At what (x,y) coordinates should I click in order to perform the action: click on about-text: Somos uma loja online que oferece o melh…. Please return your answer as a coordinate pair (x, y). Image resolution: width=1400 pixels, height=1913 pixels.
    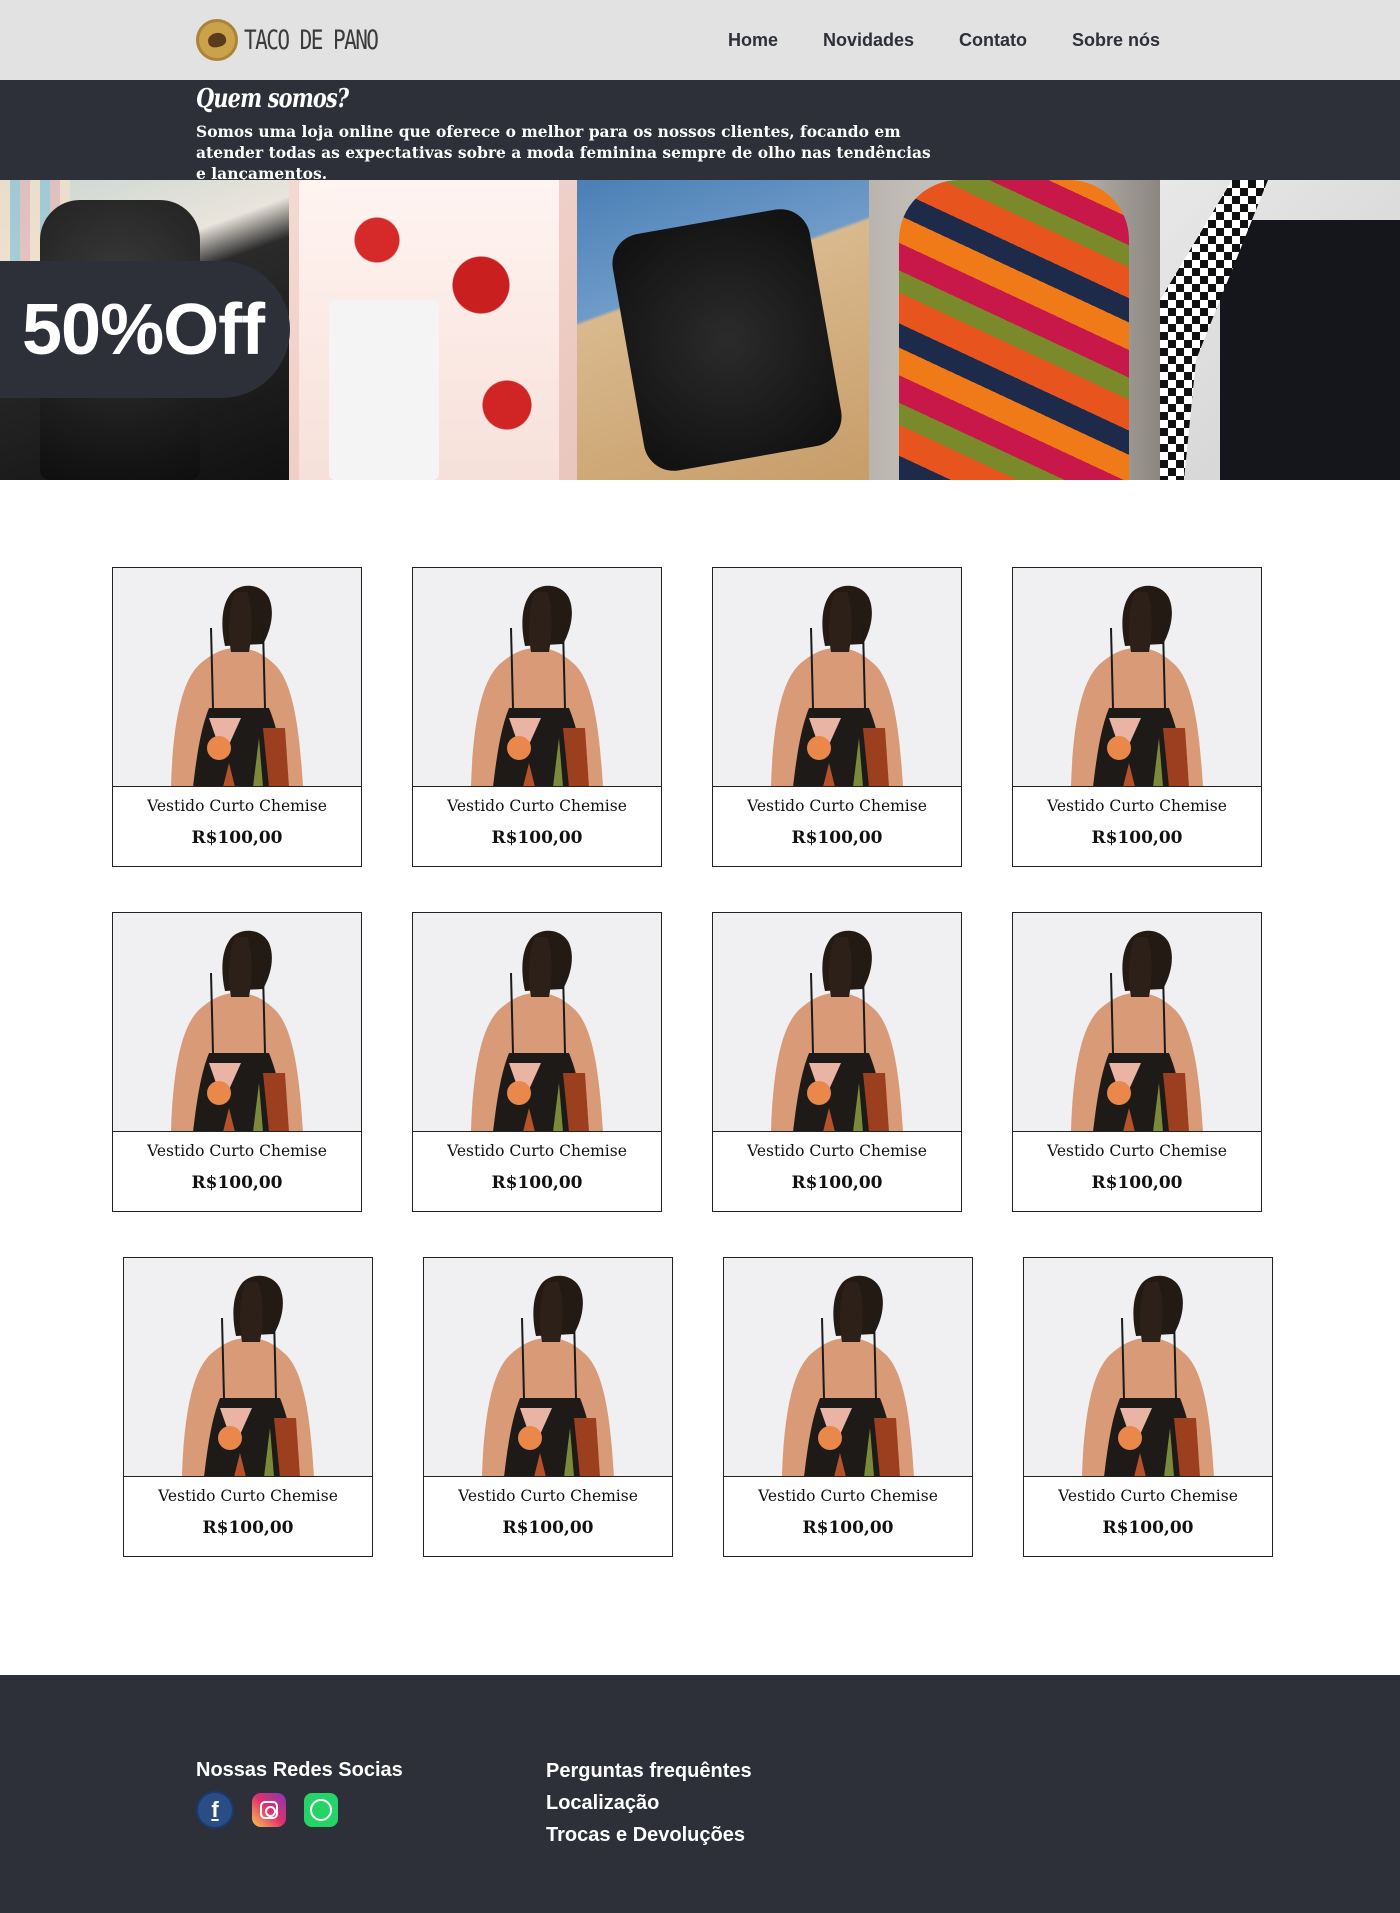
    Looking at the image, I should click on (563, 152).